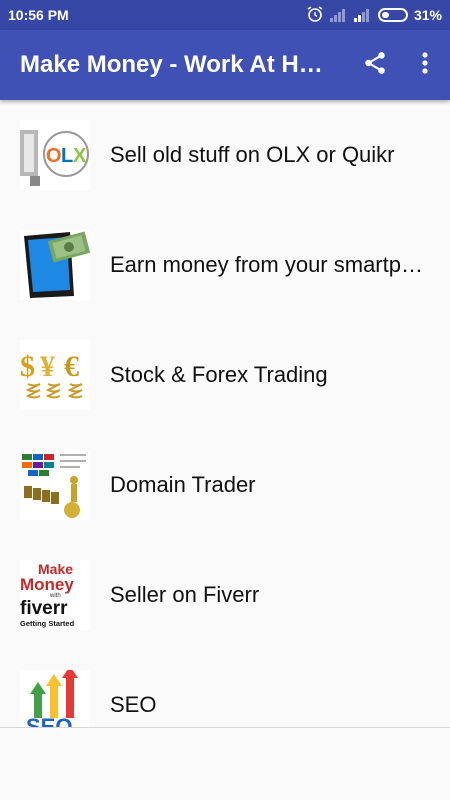 The width and height of the screenshot is (450, 800). I want to click on list-item-label: Sell old stuff on OLX or Quikr, so click(252, 154).